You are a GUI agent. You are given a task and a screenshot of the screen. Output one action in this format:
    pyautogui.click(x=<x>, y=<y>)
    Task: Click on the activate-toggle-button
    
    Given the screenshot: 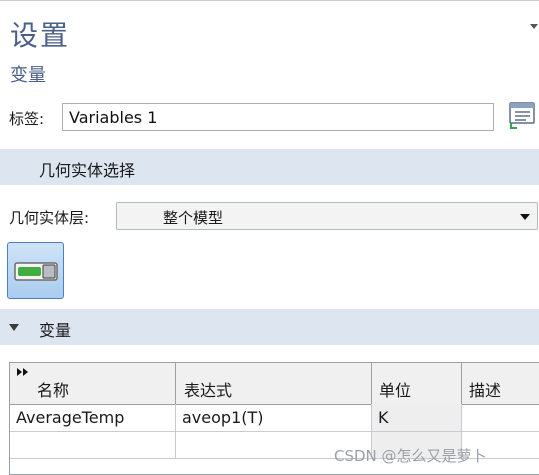 What is the action you would take?
    pyautogui.click(x=35, y=270)
    